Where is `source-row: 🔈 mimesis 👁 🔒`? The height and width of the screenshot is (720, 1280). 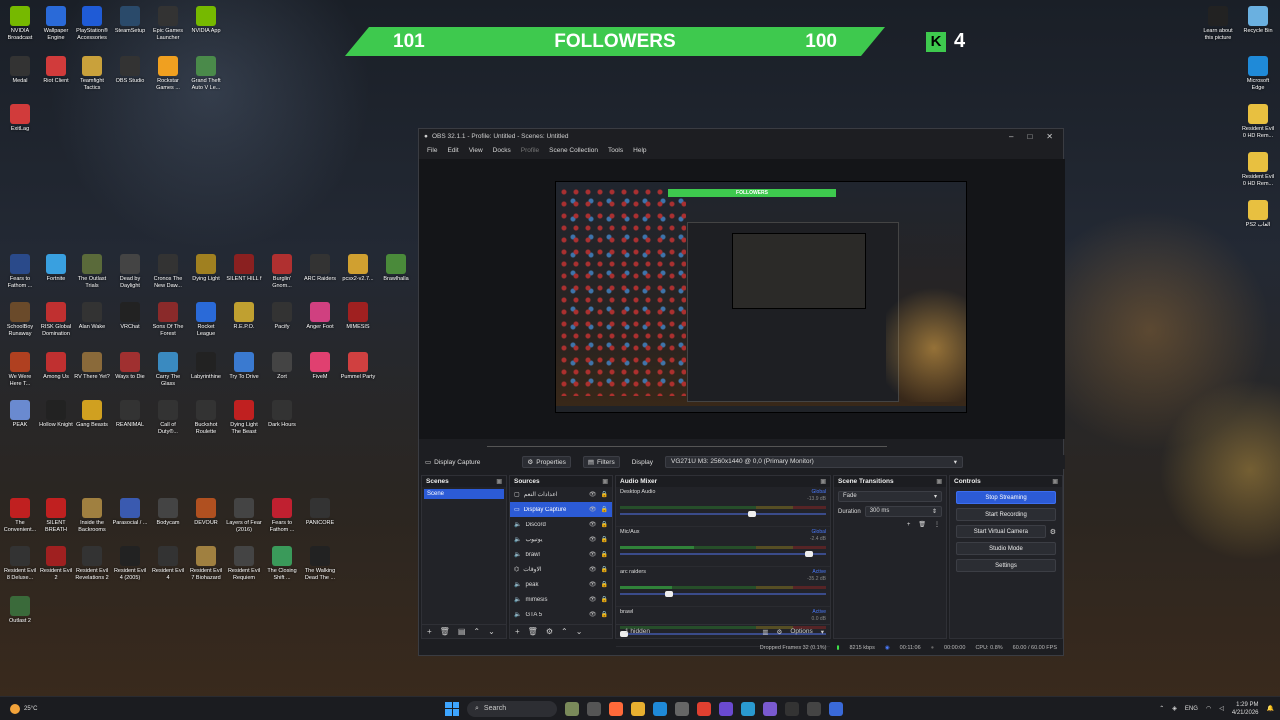
source-row: 🔈 mimesis 👁 🔒 is located at coordinates (561, 599).